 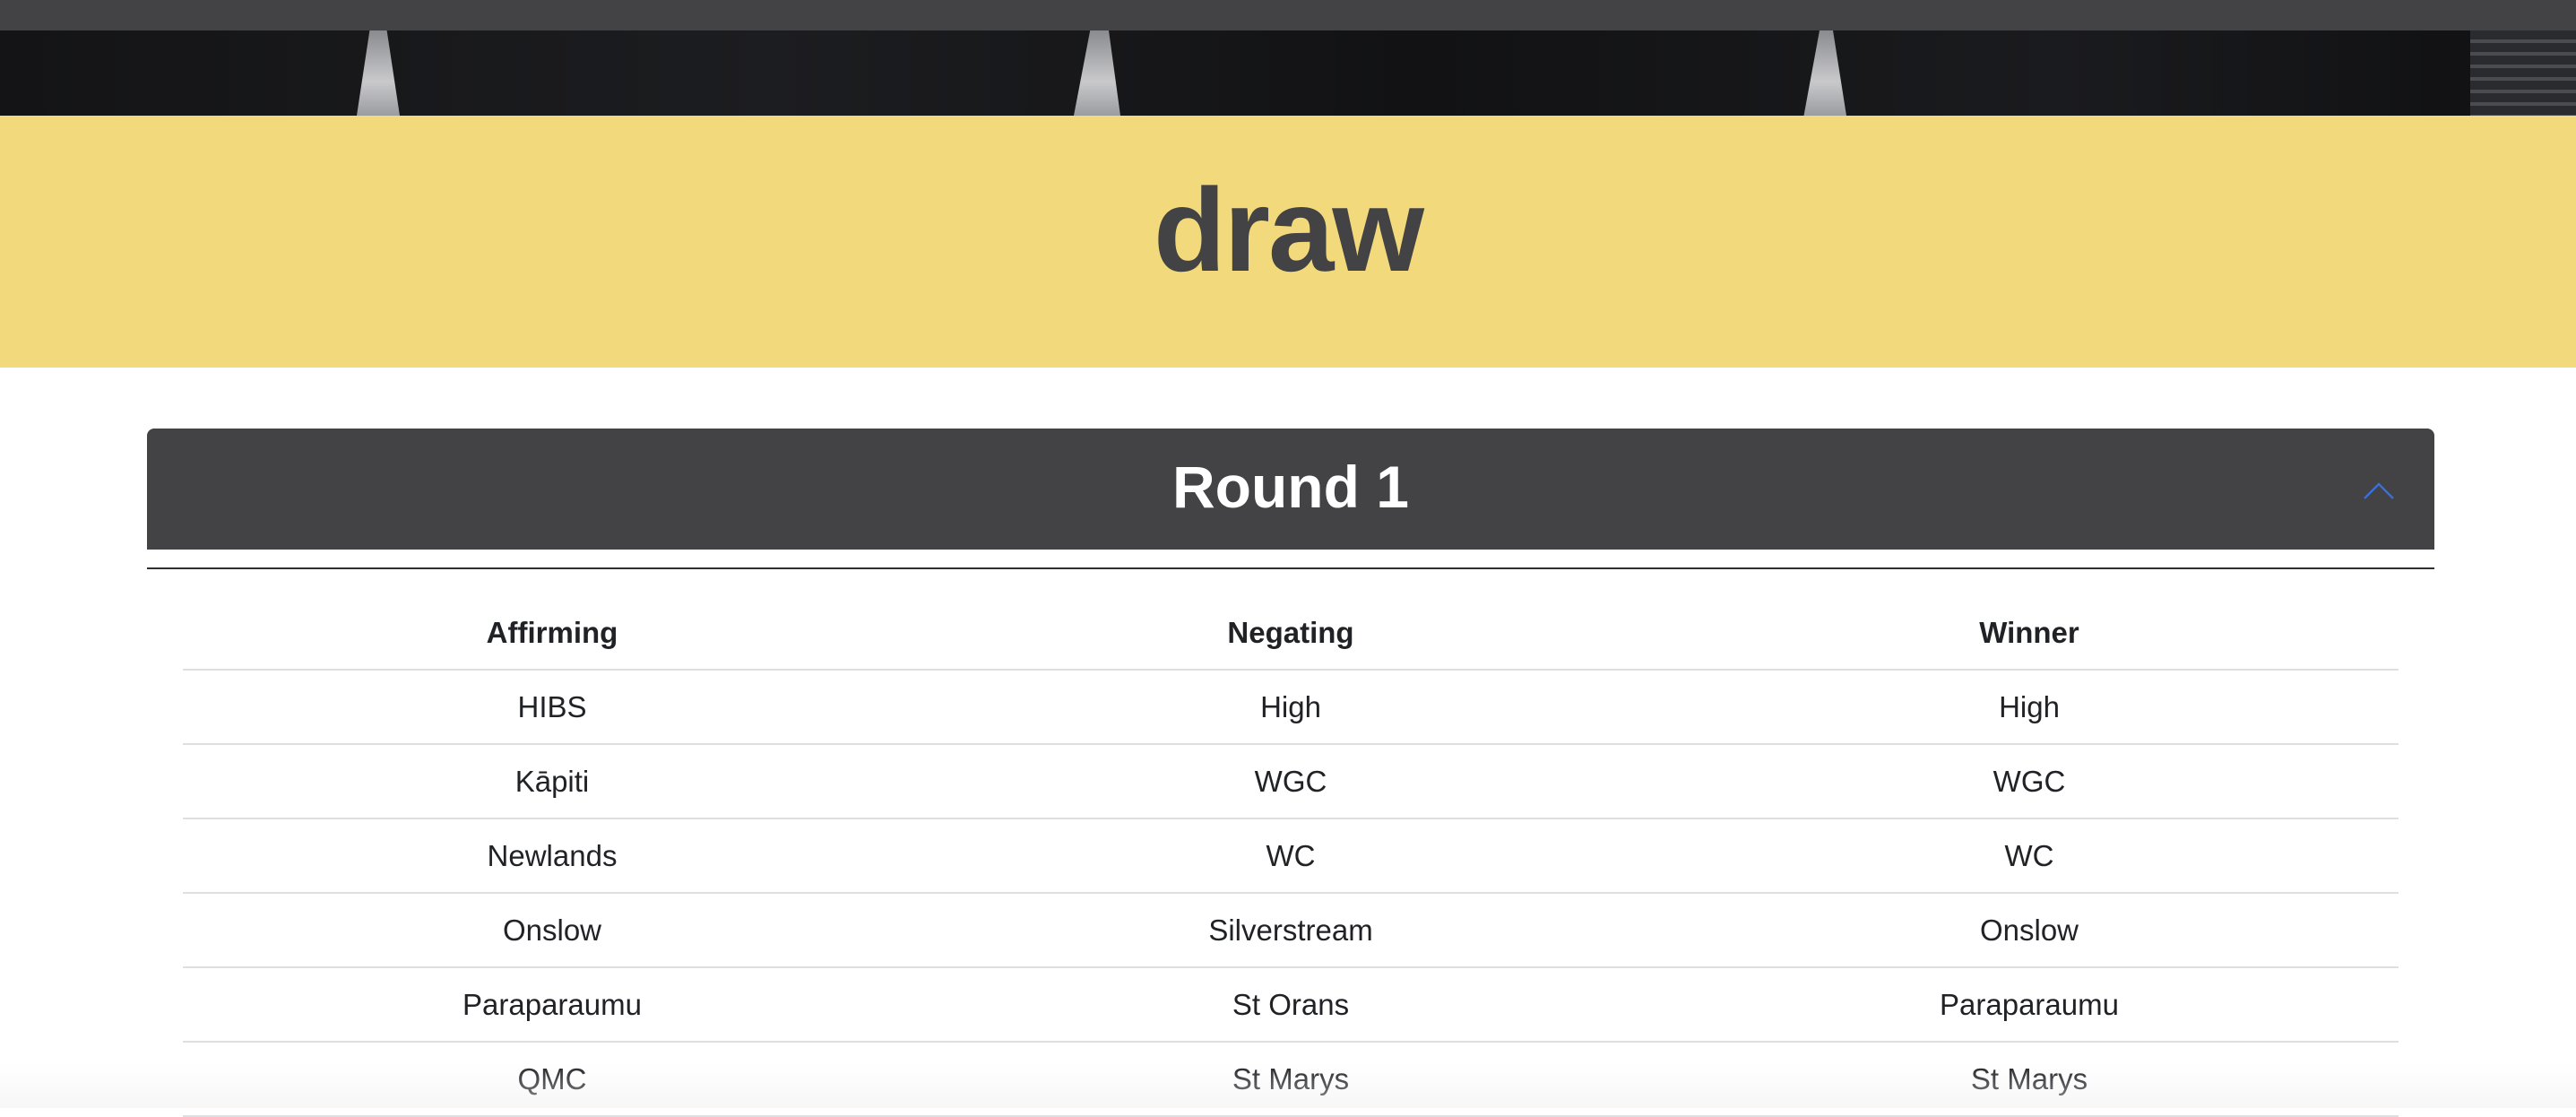 I want to click on negating-cell: St Marys, so click(x=1290, y=1079).